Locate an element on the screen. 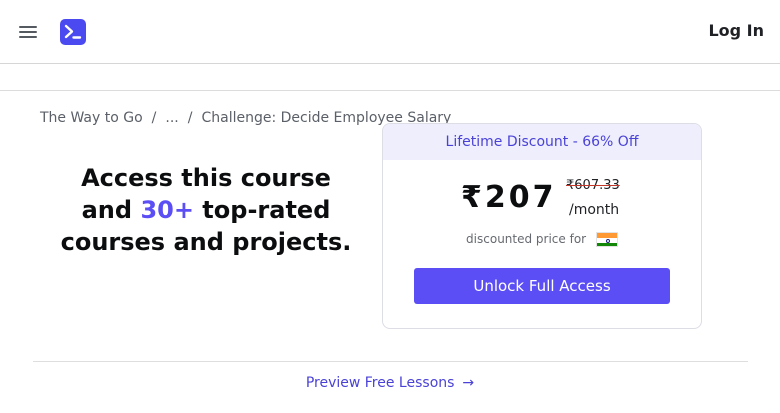 The image size is (780, 413). original-price: ₹607.33 is located at coordinates (593, 185).